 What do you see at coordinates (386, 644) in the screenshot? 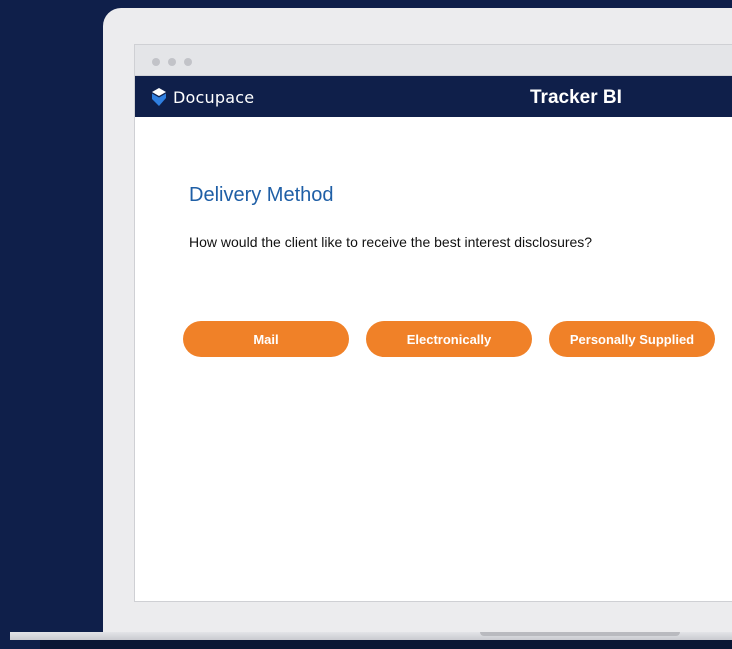
I see `laptop-base-shadow` at bounding box center [386, 644].